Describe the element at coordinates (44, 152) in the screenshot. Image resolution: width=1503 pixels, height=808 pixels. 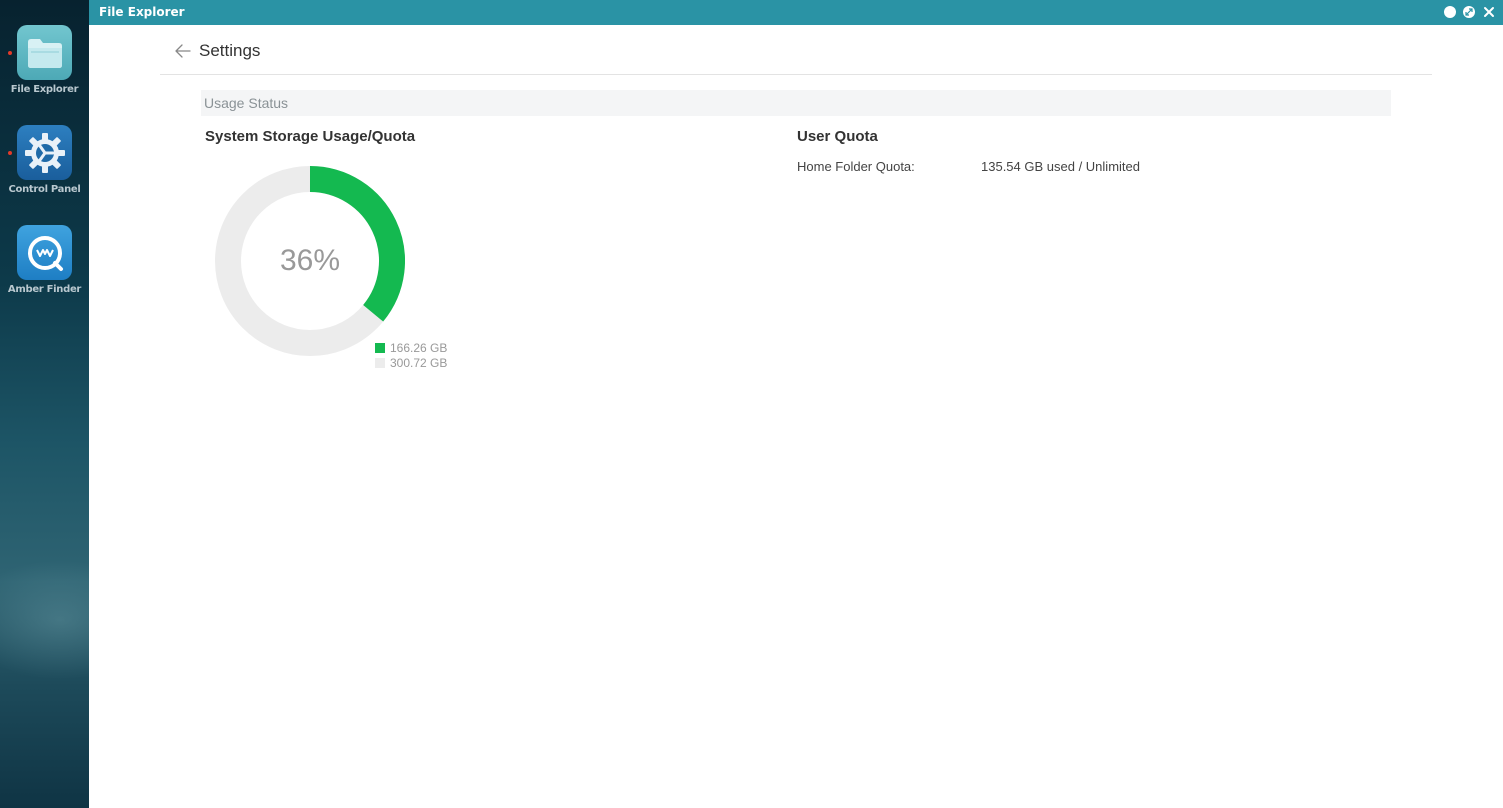
I see `gear-icon` at that location.